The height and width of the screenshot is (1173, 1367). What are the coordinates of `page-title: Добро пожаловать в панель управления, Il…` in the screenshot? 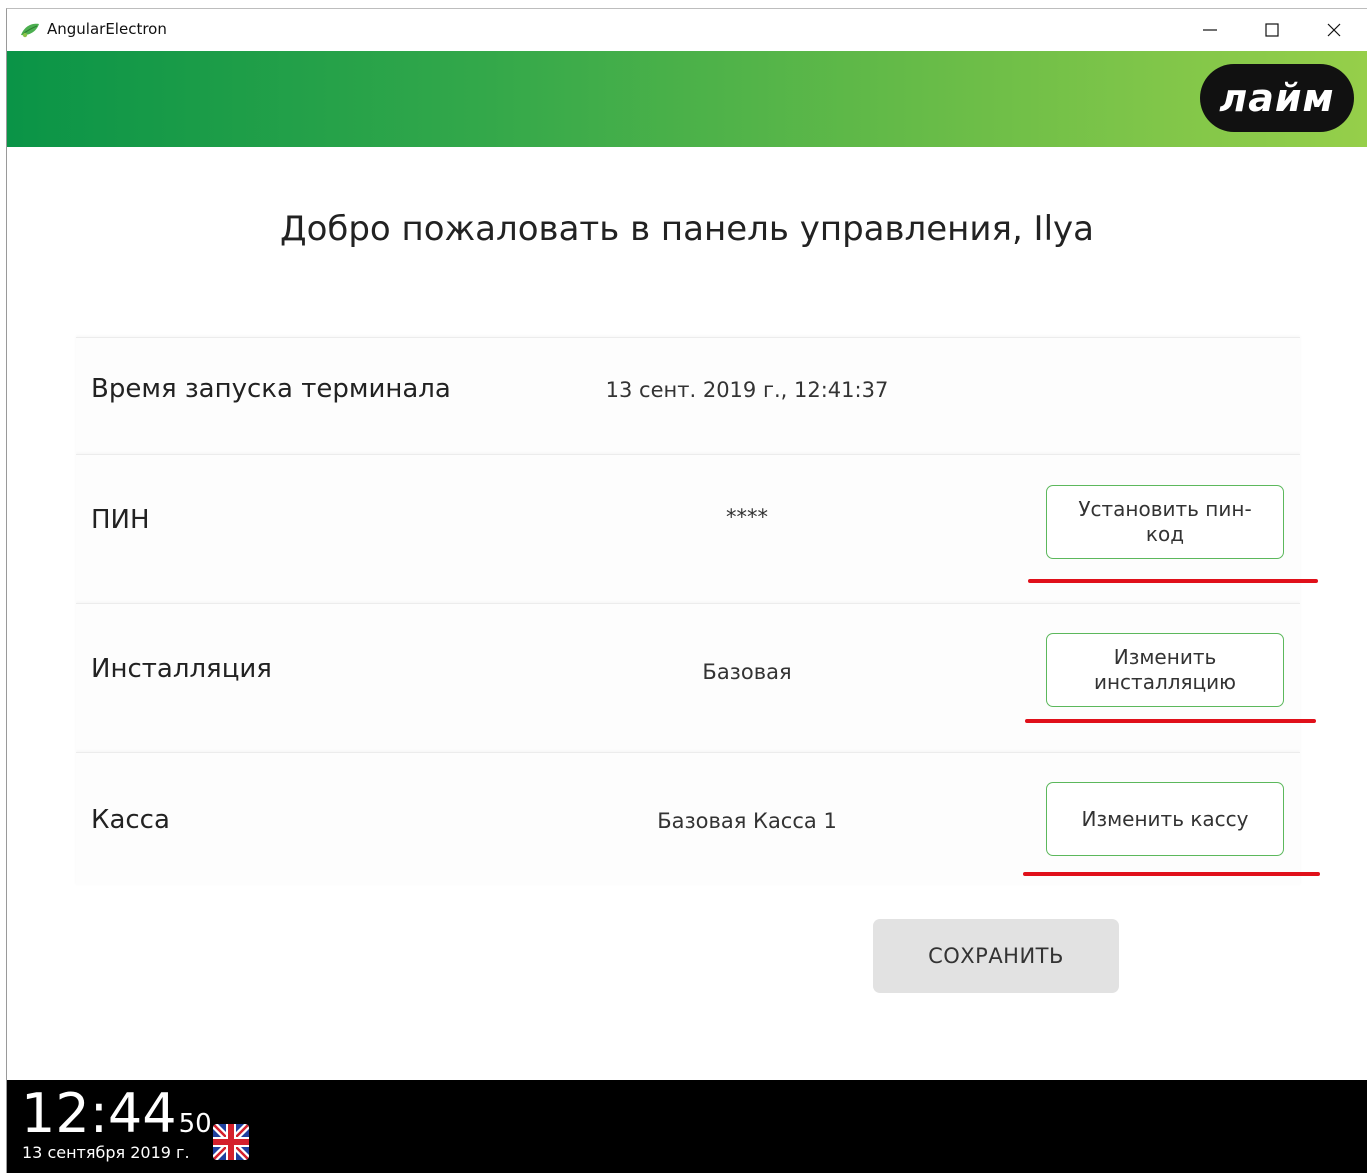 It's located at (687, 229).